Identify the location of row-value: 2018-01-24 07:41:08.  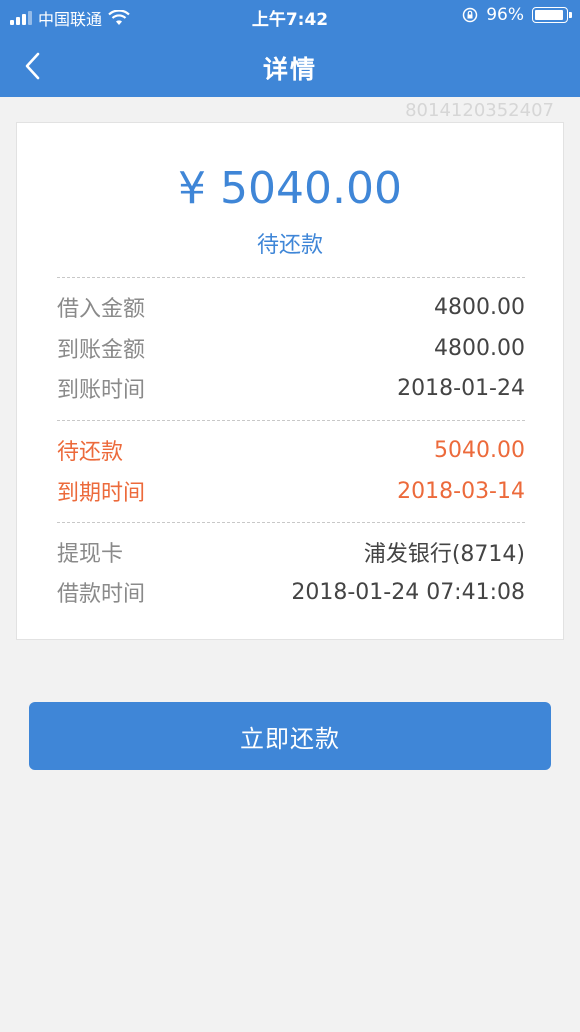
(408, 592).